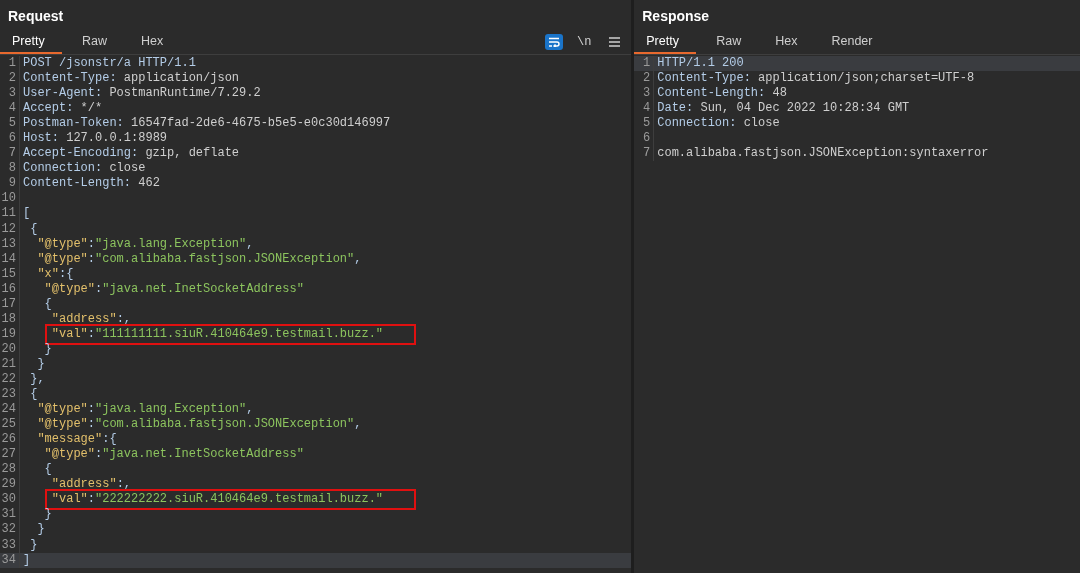  I want to click on line-number: 26, so click(10, 440).